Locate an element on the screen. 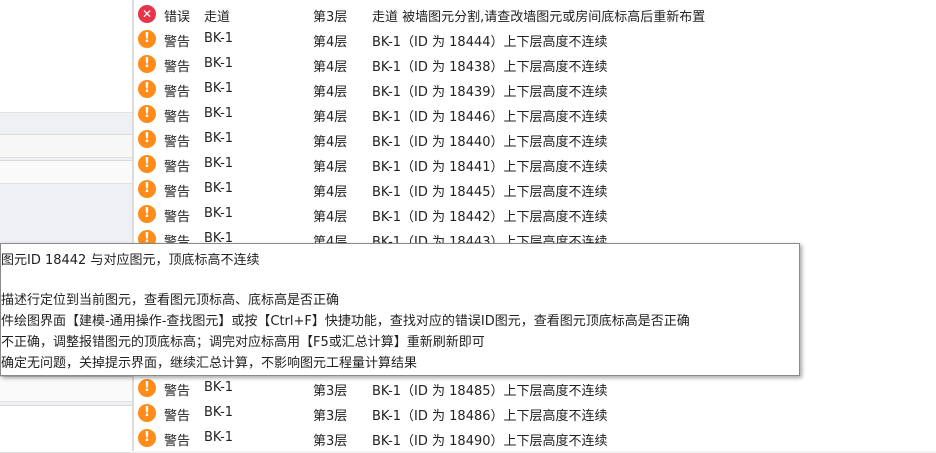 This screenshot has height=453, width=936. tooltip-line-2: 描述行定位到当前图元，查看图元顶标高、底标高是否正确 is located at coordinates (170, 300).